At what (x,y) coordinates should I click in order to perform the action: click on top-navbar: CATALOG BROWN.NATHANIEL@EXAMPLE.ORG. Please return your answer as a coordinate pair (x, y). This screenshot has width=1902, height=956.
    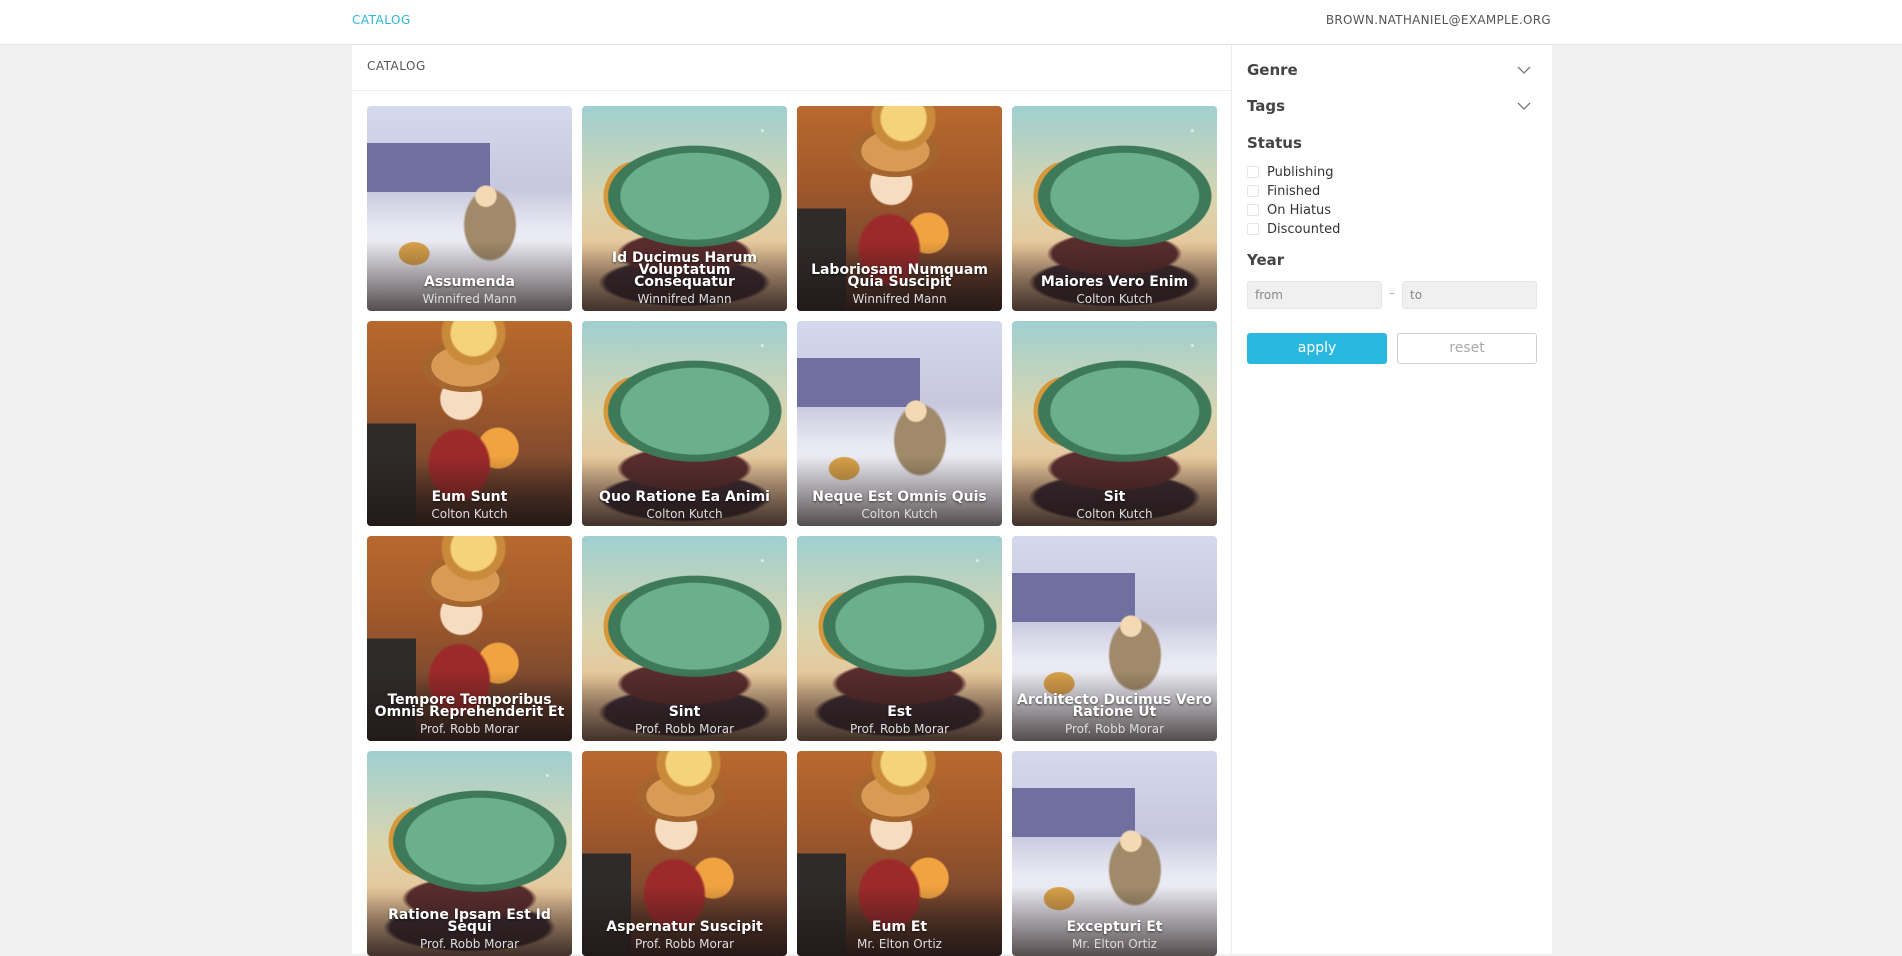
    Looking at the image, I should click on (951, 22).